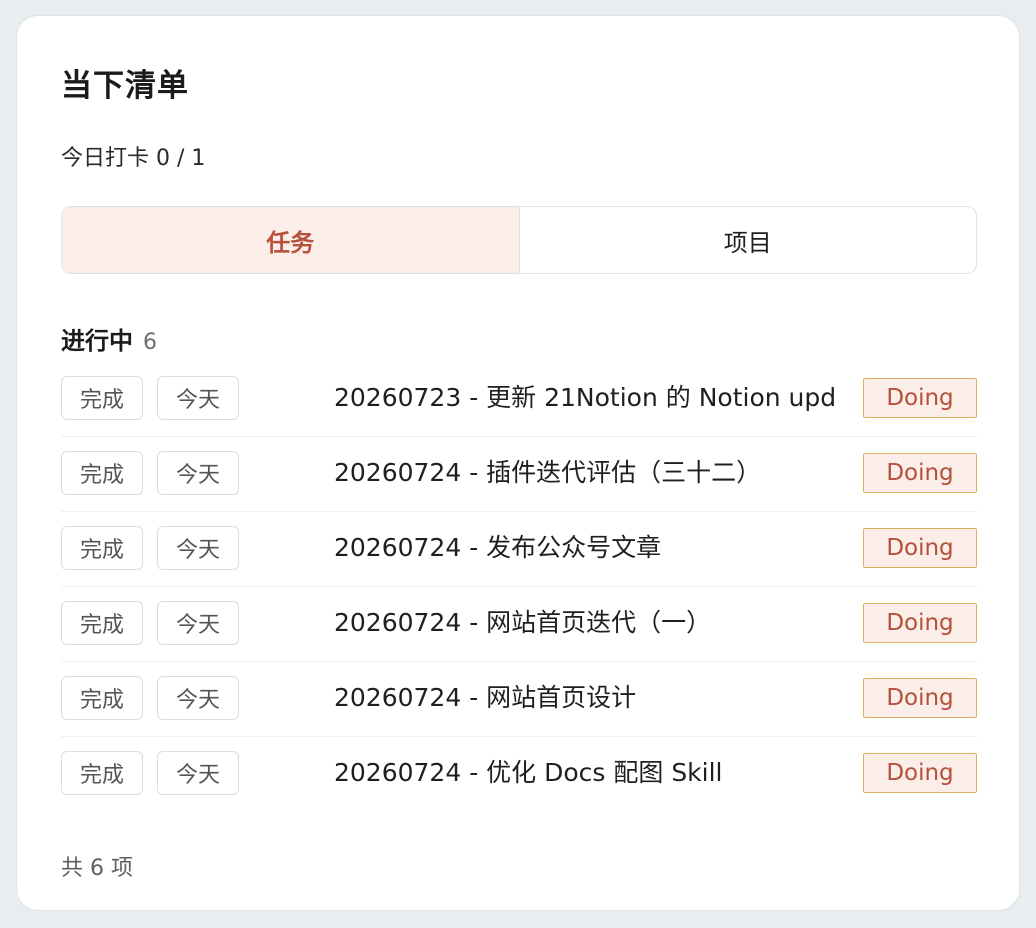 The image size is (1036, 928). I want to click on task-row: 完成 今天 20260724 - 网站首页迭代（一） Doing, so click(519, 624).